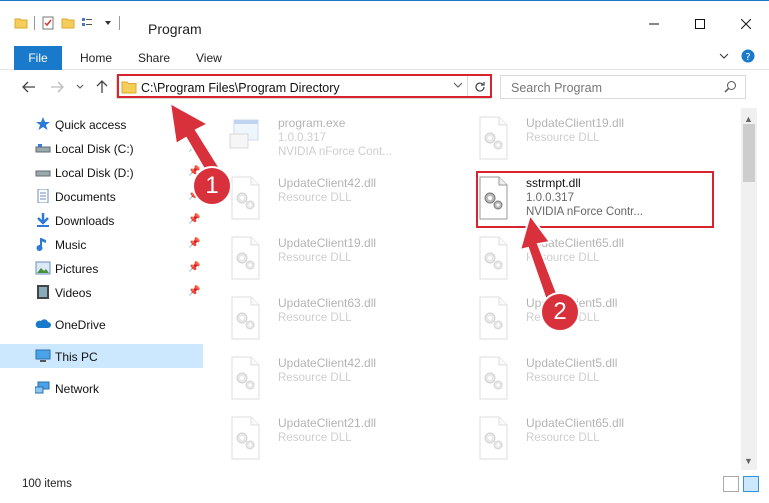  Describe the element at coordinates (560, 312) in the screenshot. I see `step-badge-2: 2` at that location.